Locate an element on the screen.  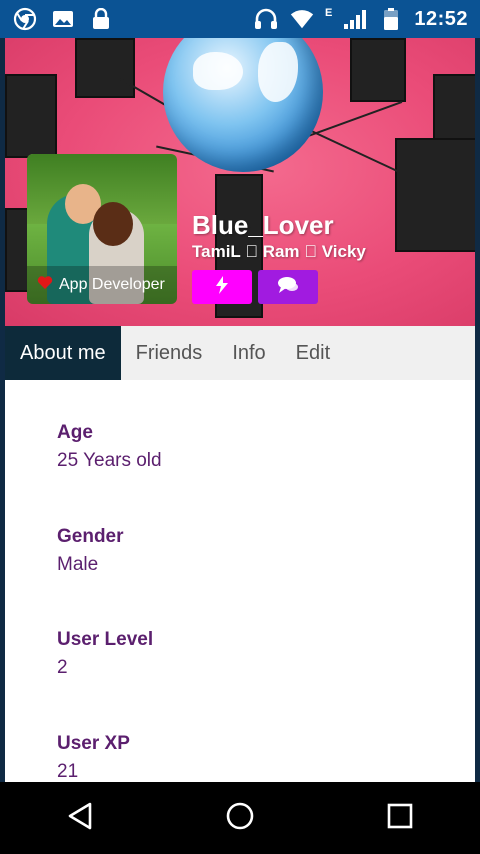
field-value: 21 is located at coordinates (68, 771).